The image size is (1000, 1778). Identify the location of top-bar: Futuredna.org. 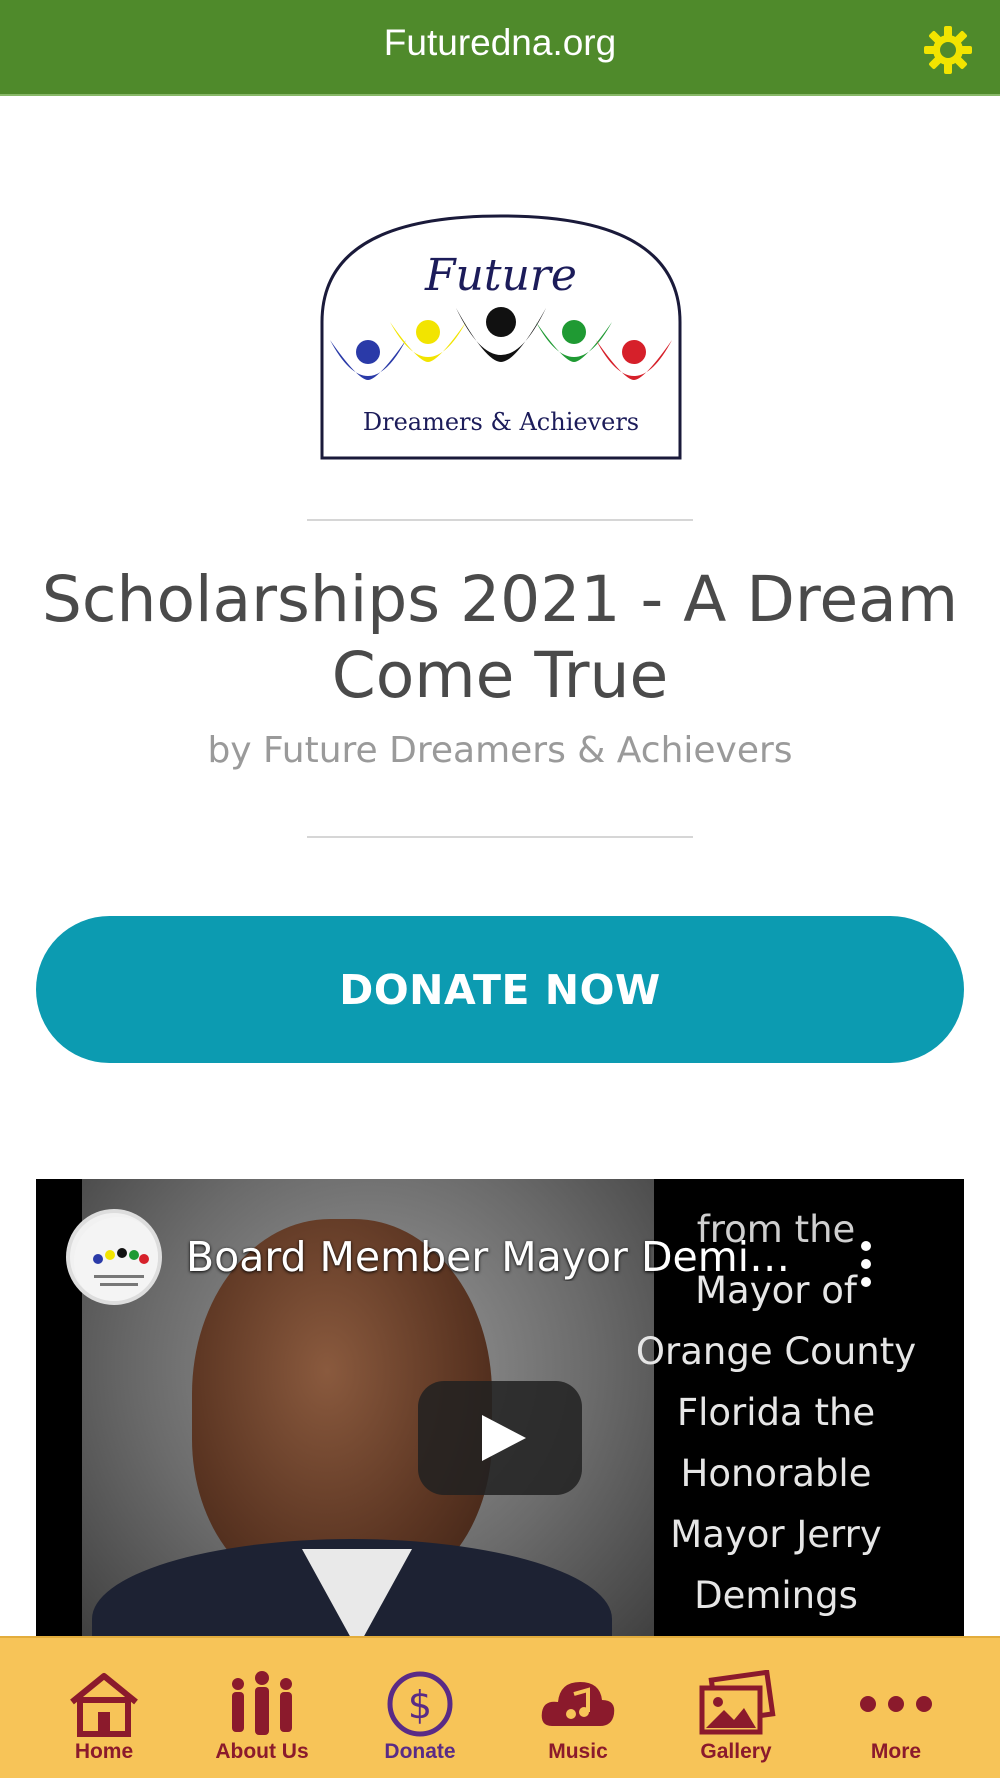
(500, 48).